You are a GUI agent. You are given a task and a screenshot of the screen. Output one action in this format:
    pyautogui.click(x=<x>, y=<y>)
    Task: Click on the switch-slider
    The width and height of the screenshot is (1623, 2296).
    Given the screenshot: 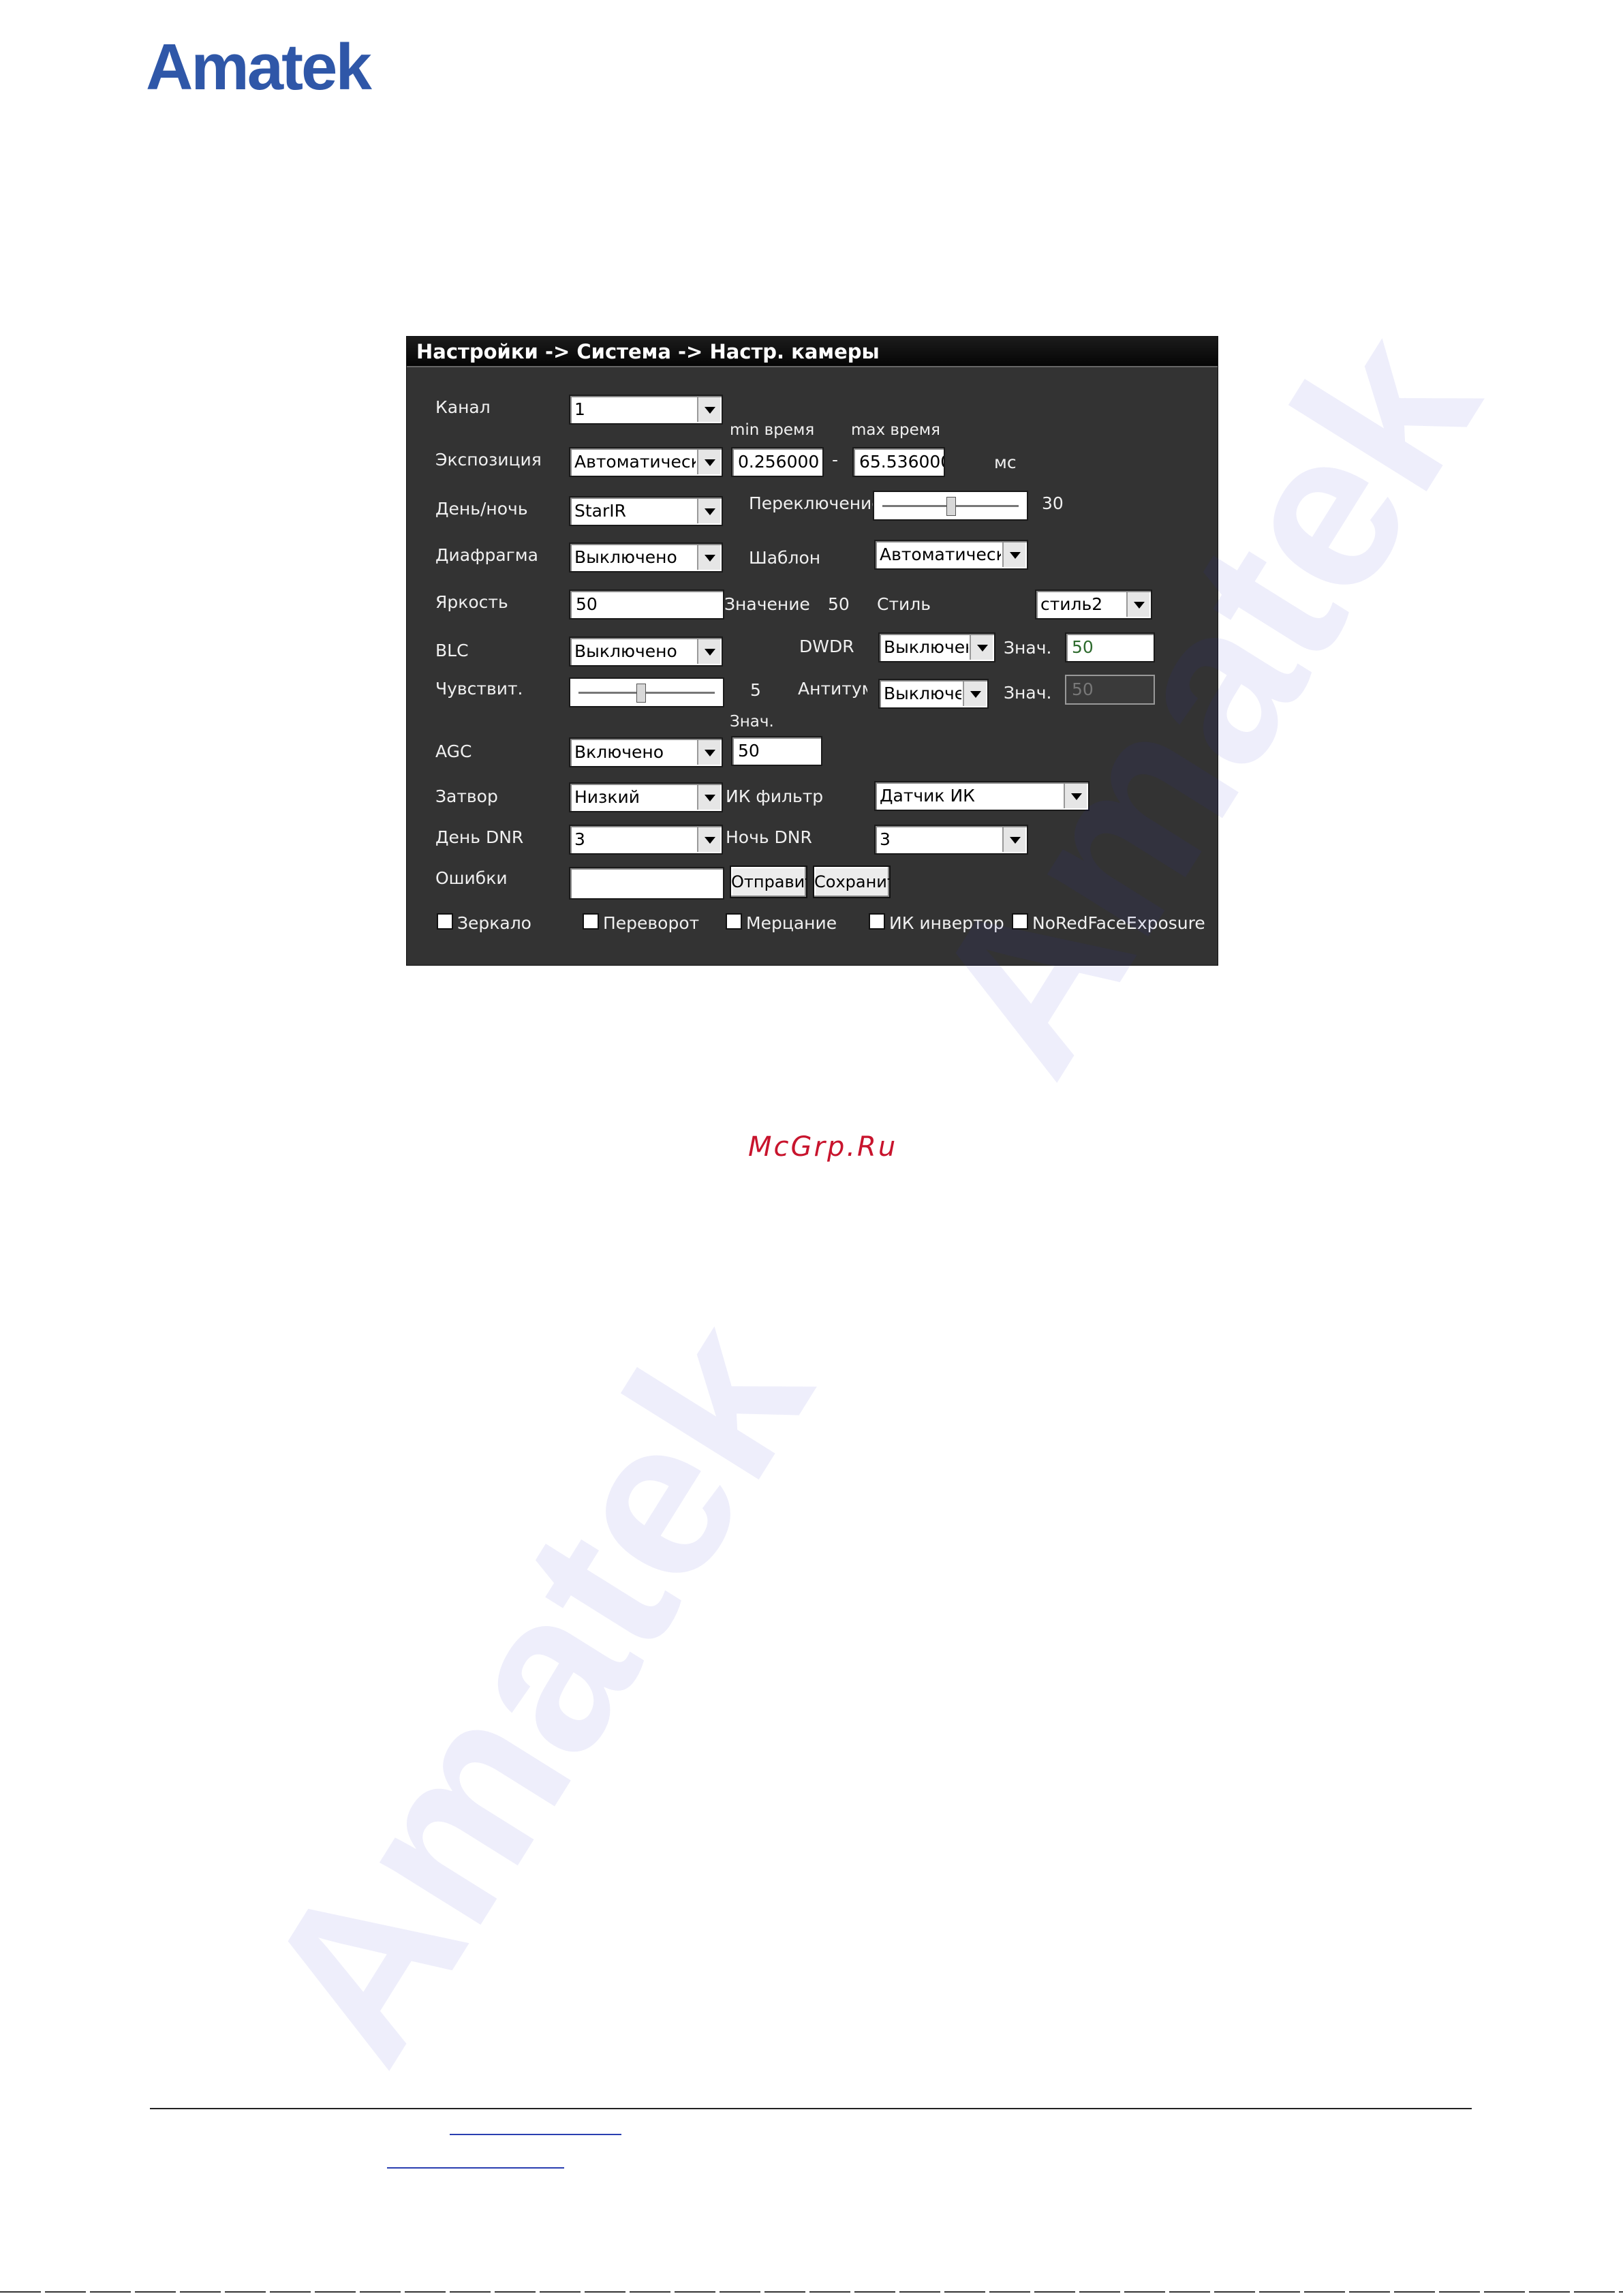 What is the action you would take?
    pyautogui.click(x=950, y=506)
    